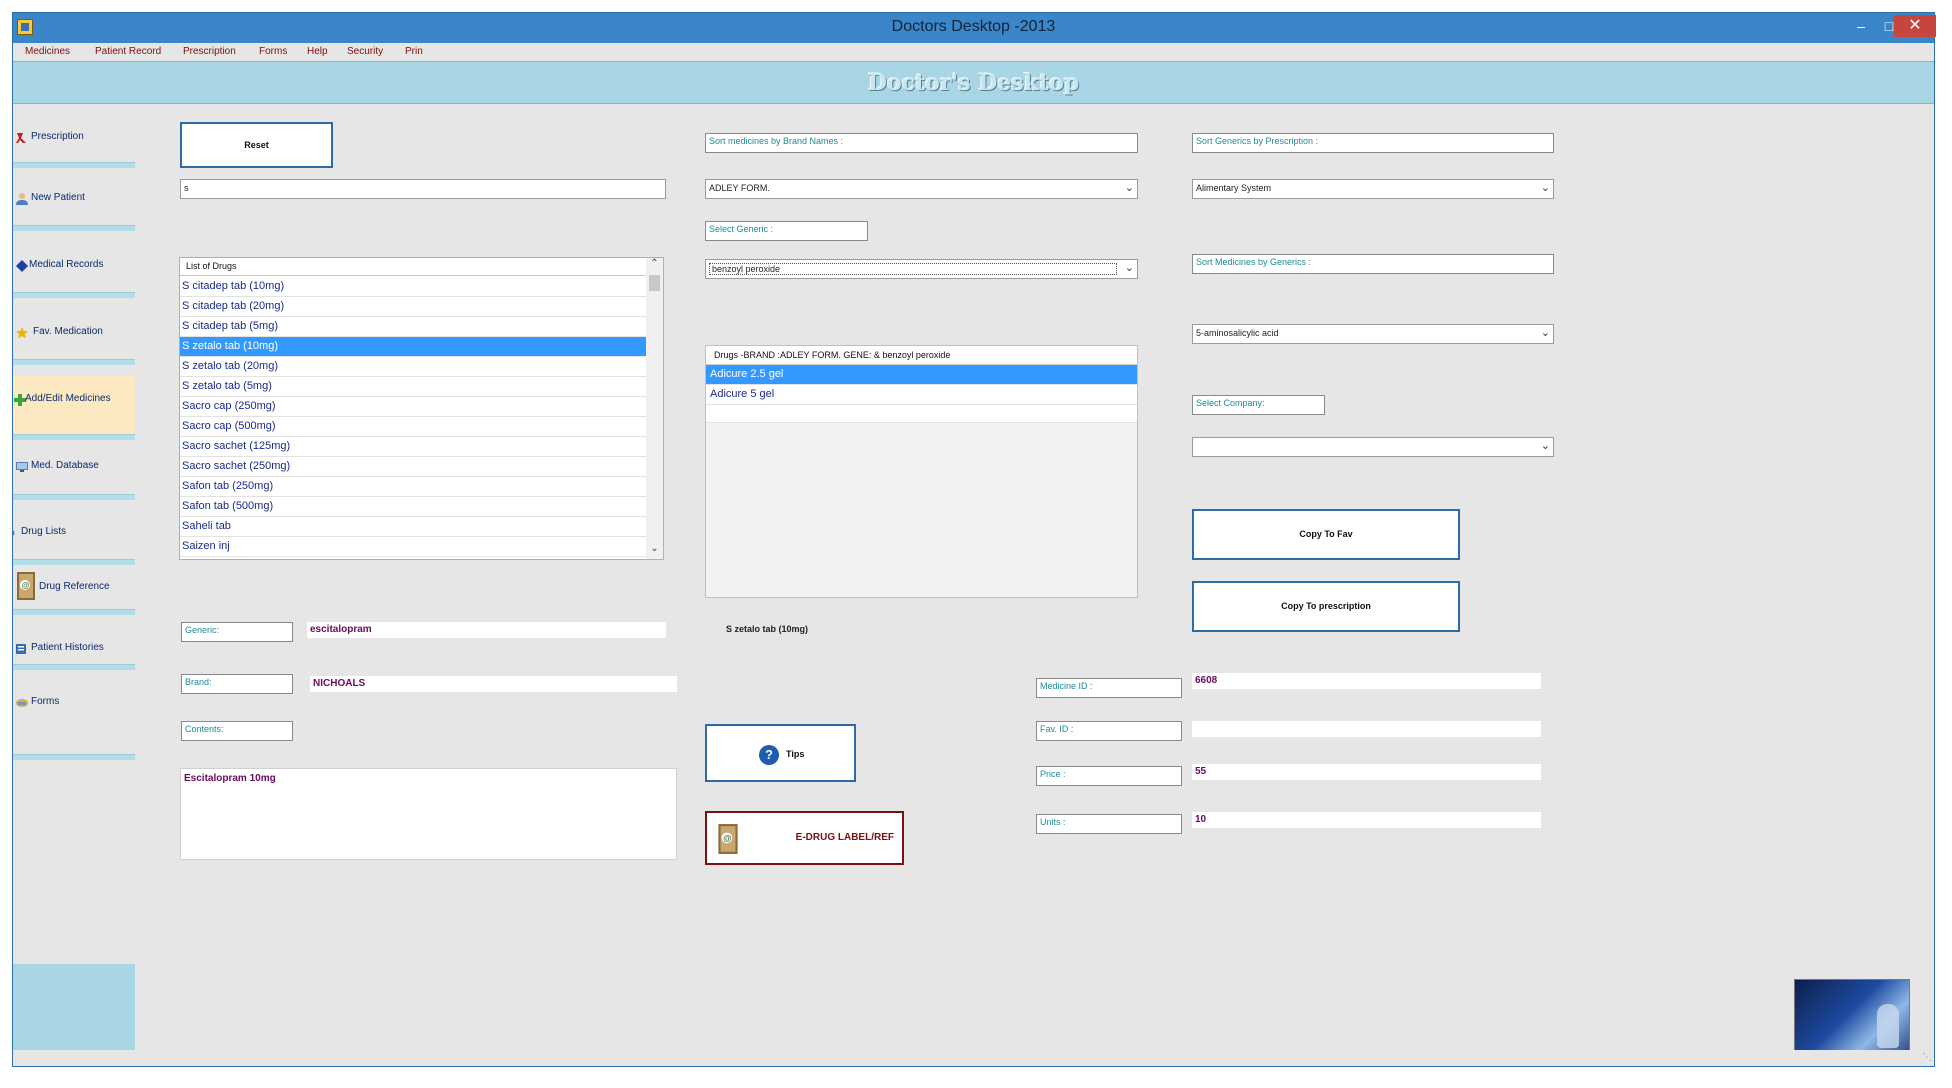 The image size is (1952, 1088). I want to click on brand-company-select-value: ADLEY FORM., so click(739, 188).